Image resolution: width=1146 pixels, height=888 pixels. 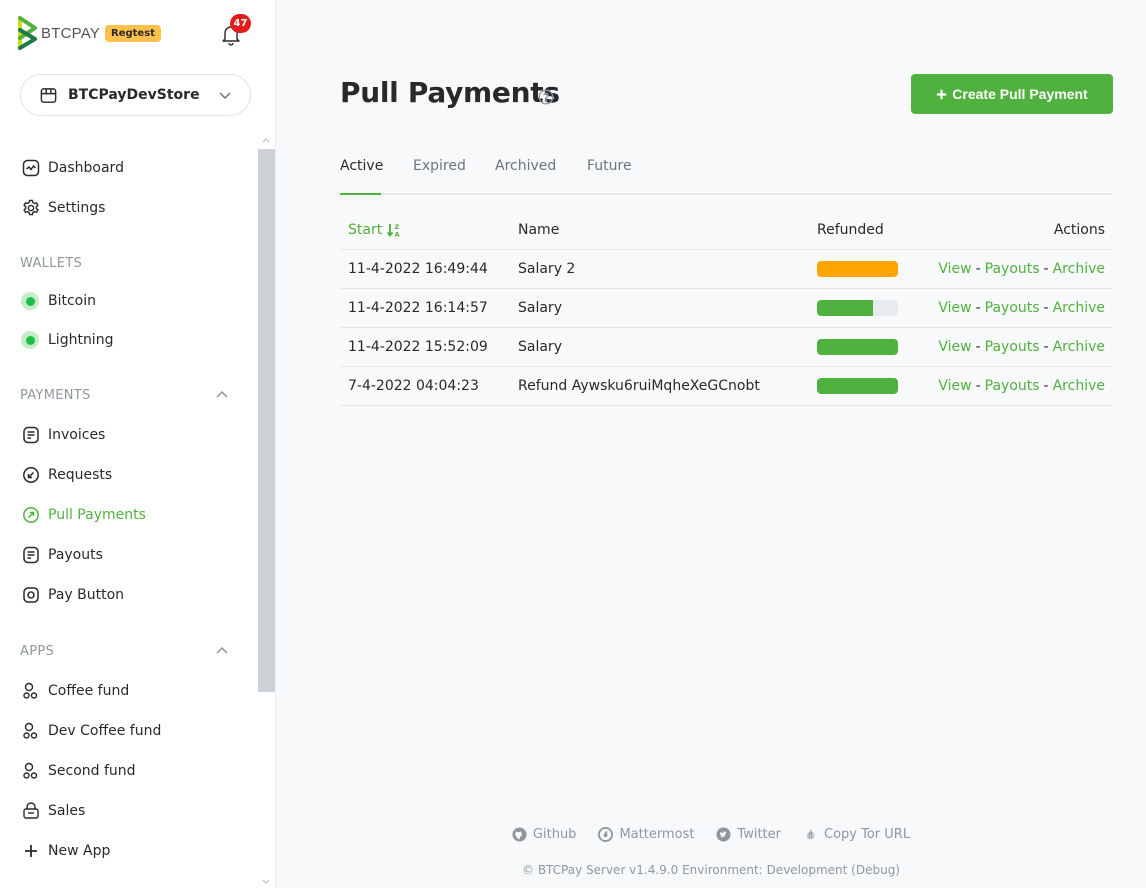 I want to click on nav-item-lightning: Lightning, so click(x=67, y=340).